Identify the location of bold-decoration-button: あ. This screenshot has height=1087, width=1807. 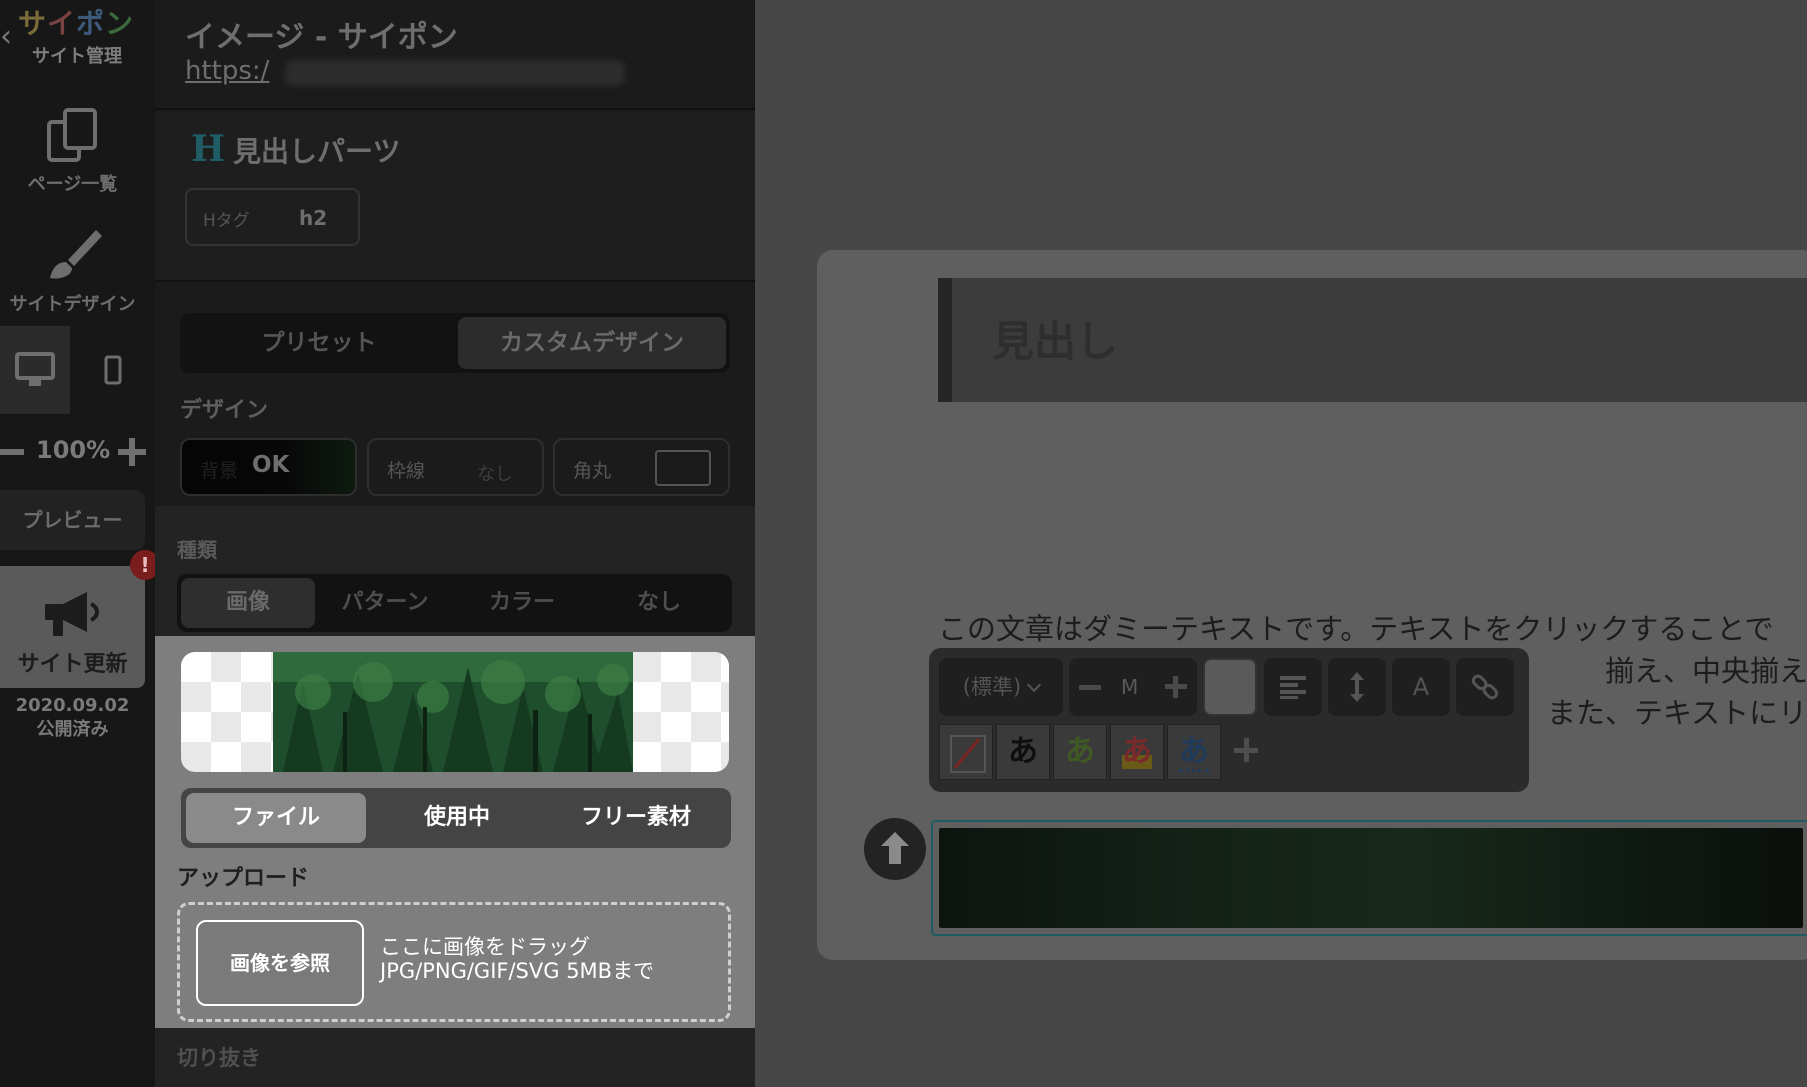
(1023, 752).